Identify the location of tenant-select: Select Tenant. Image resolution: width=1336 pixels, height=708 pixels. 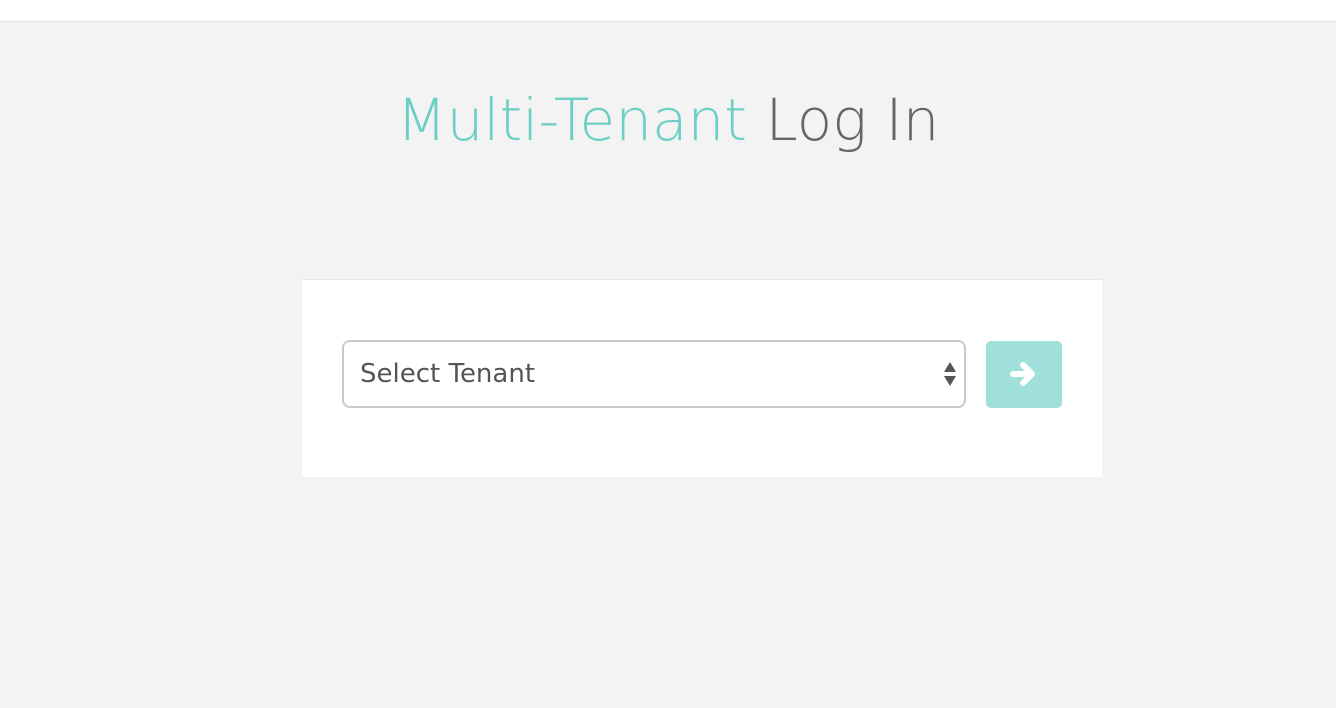
(654, 374).